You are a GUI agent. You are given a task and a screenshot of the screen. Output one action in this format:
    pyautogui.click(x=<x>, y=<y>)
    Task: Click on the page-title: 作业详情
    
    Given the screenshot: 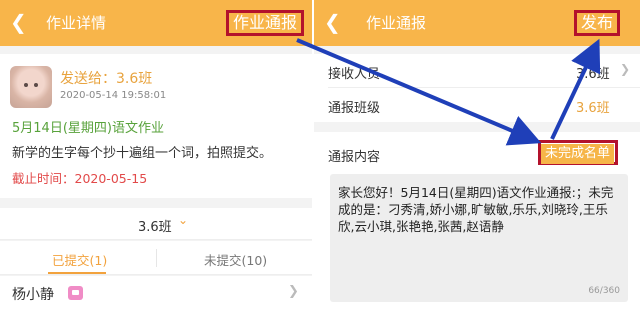 What is the action you would take?
    pyautogui.click(x=76, y=23)
    